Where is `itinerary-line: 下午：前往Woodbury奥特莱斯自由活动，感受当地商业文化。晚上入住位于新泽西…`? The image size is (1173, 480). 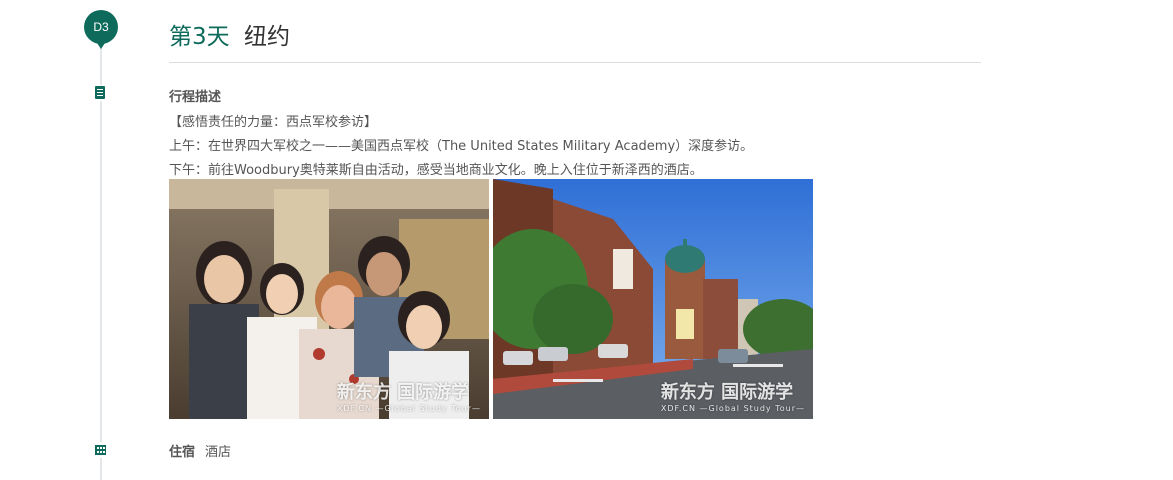
itinerary-line: 下午：前往Woodbury奥特莱斯自由活动，感受当地商业文化。晚上入住位于新泽西… is located at coordinates (436, 170).